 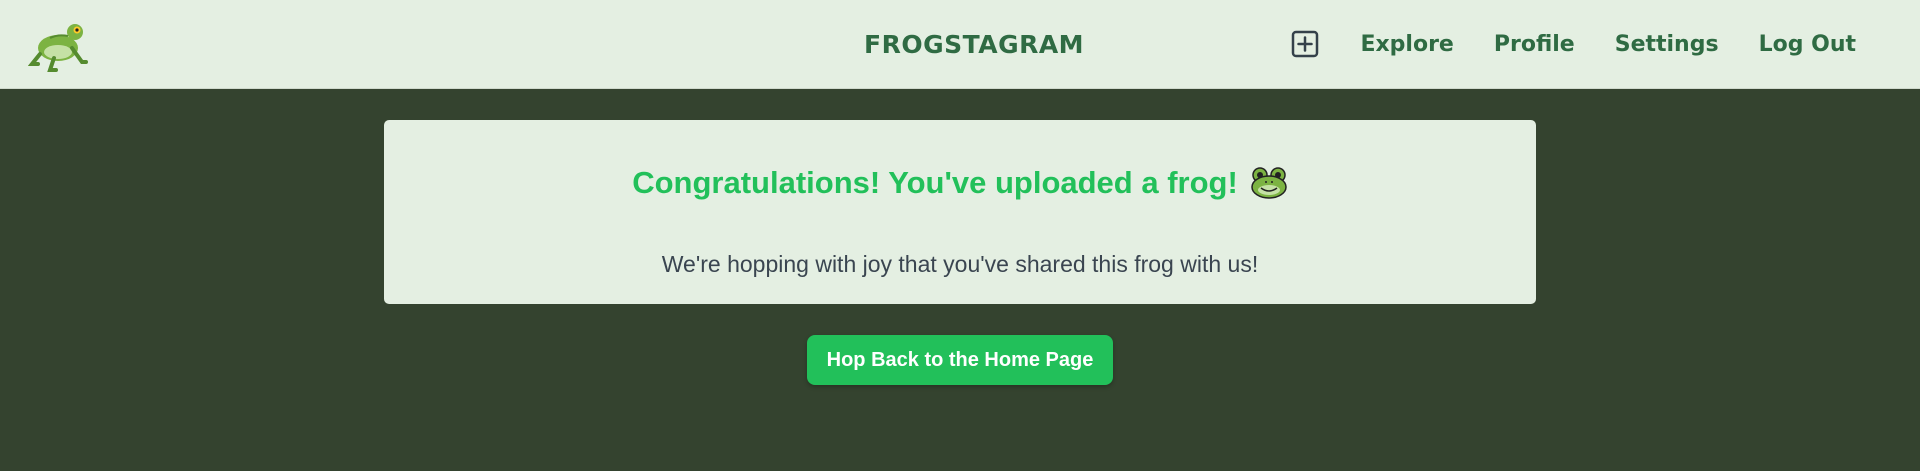 I want to click on frog-logo-icon, so click(x=59, y=45).